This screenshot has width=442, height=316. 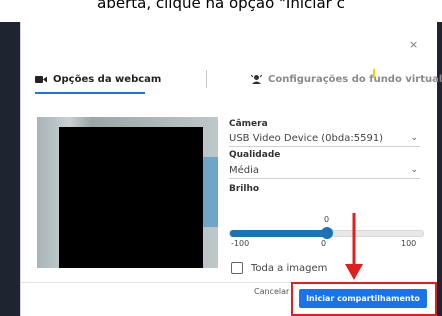 What do you see at coordinates (354, 246) in the screenshot?
I see `annotation-arrow` at bounding box center [354, 246].